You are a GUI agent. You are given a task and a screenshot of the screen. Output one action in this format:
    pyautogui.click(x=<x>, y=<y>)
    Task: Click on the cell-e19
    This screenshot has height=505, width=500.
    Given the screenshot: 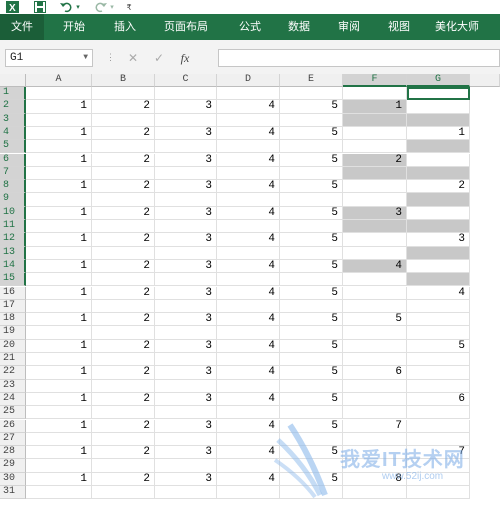 What is the action you would take?
    pyautogui.click(x=311, y=333)
    